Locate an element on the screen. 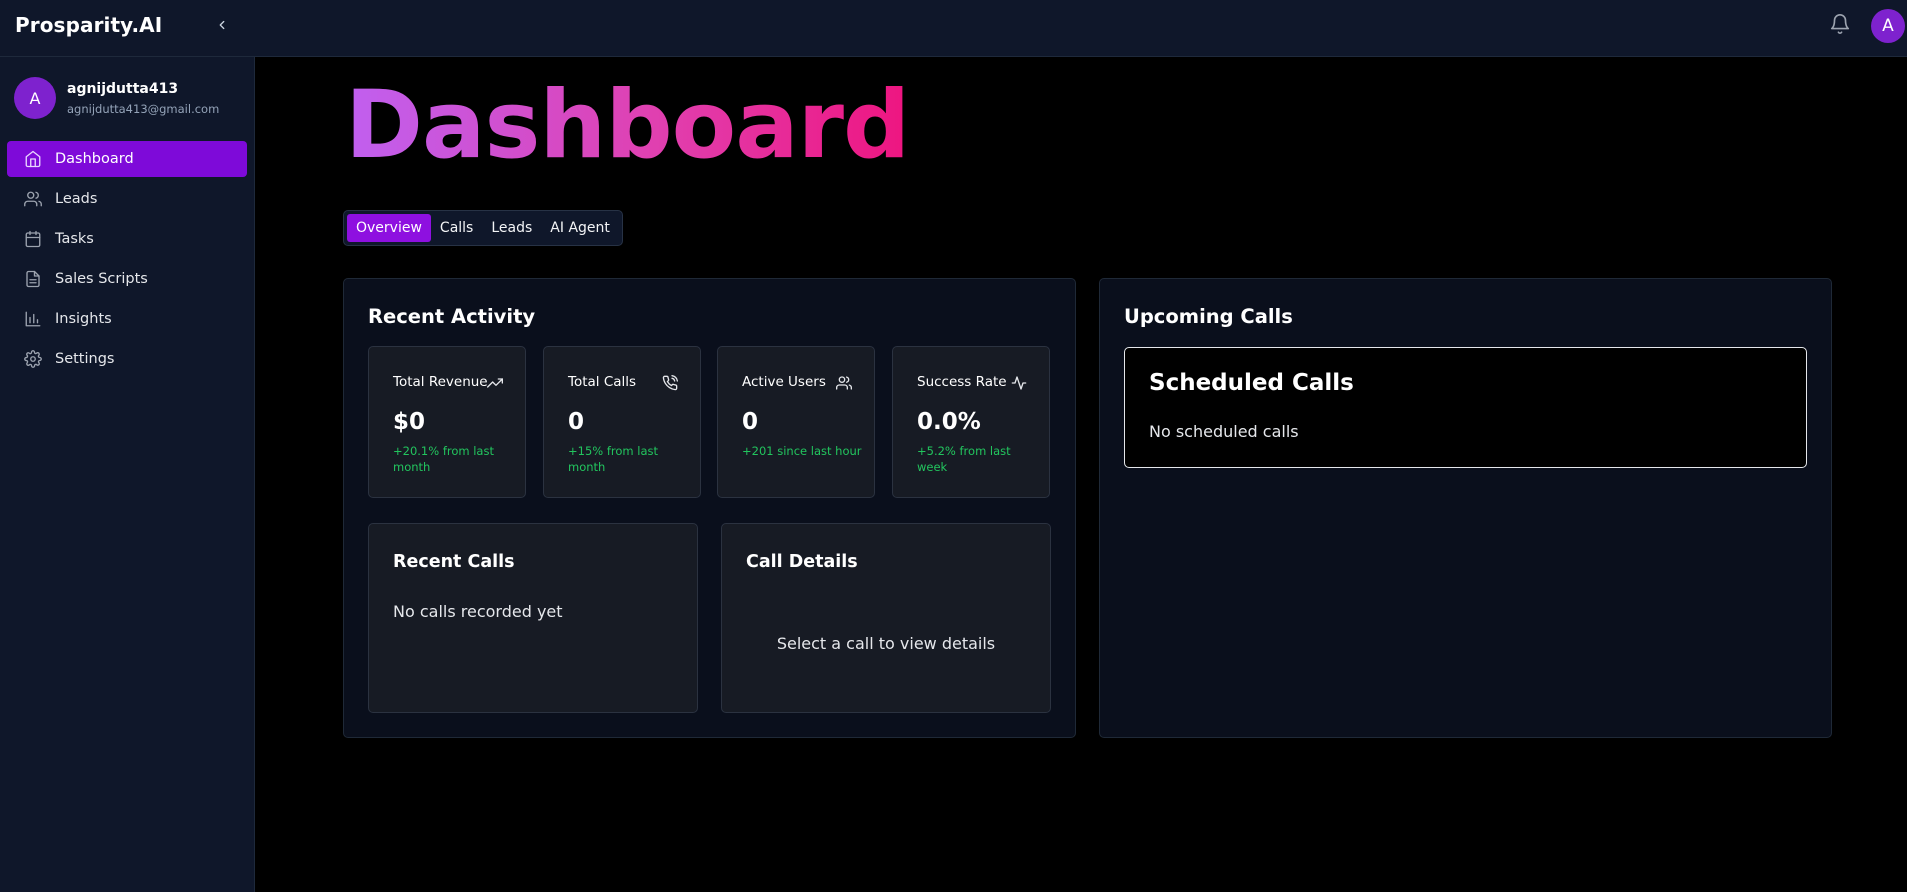 The image size is (1907, 892). document-icon is located at coordinates (33, 279).